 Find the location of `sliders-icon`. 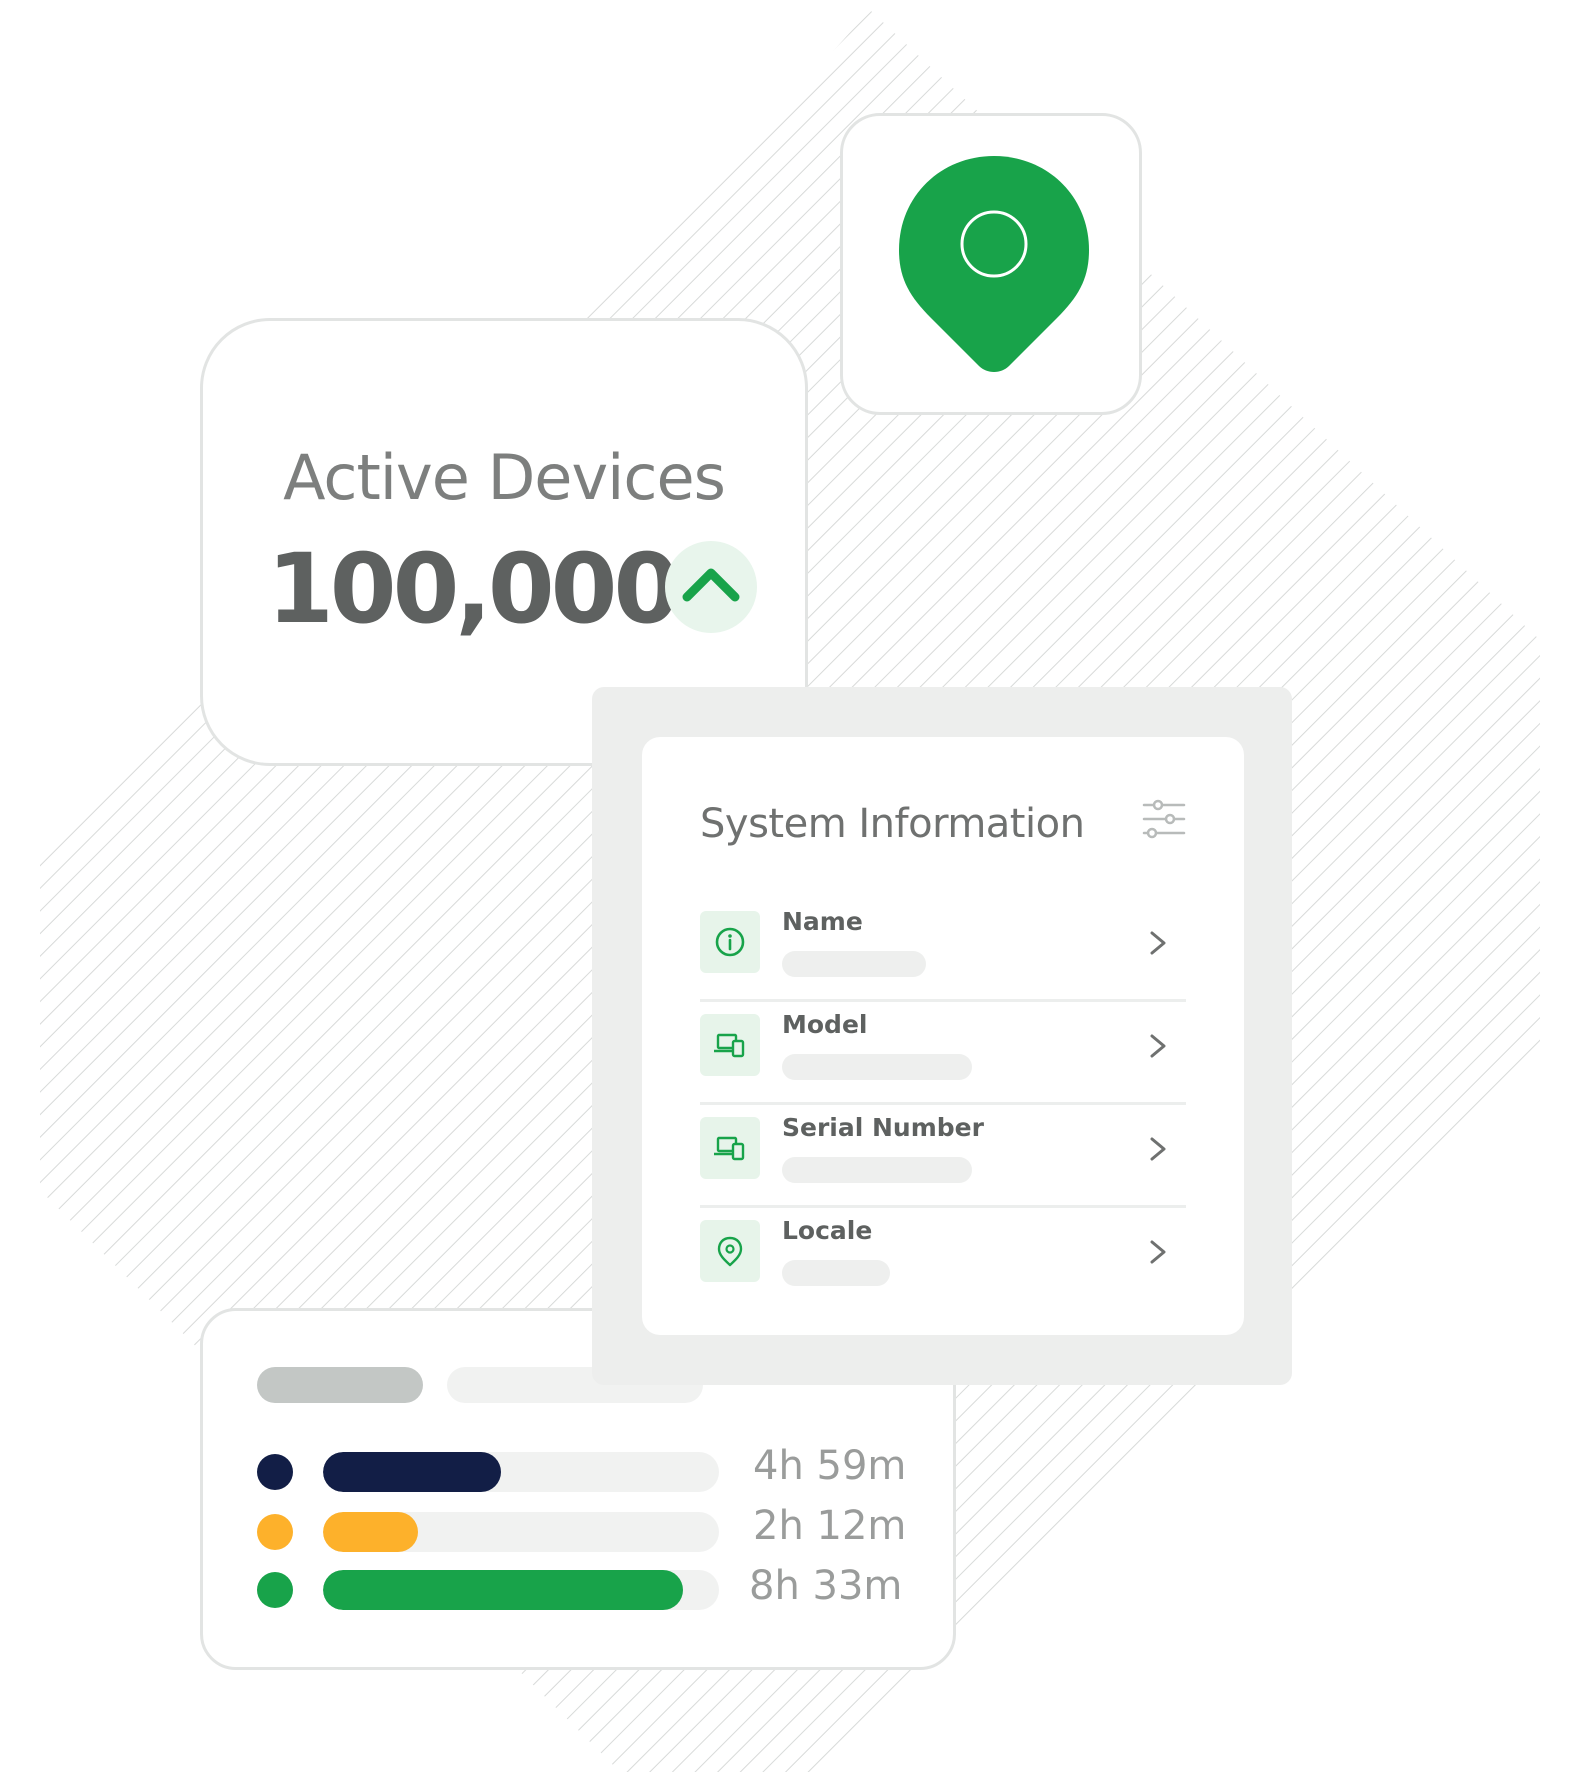

sliders-icon is located at coordinates (1164, 819).